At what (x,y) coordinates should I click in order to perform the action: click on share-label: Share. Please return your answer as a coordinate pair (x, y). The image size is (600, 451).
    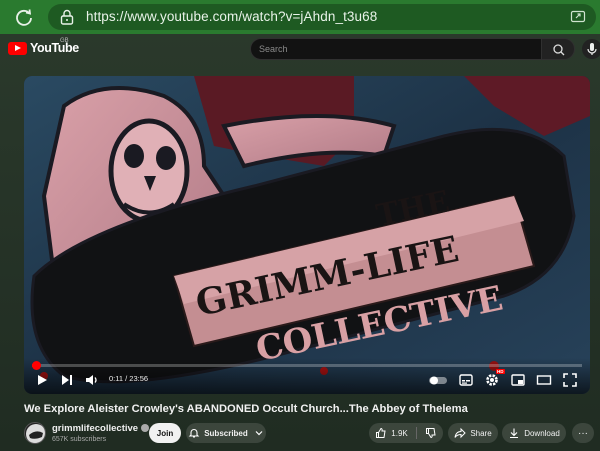
    Looking at the image, I should click on (481, 433).